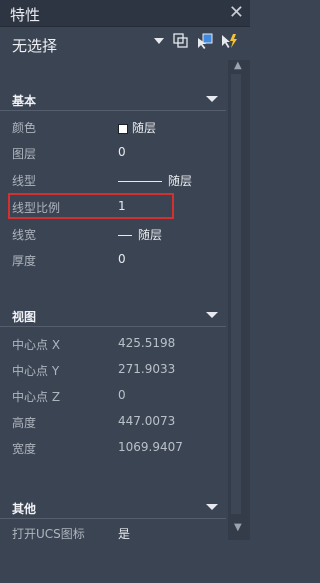 This screenshot has width=320, height=583. Describe the element at coordinates (113, 259) in the screenshot. I see `property-row-thickness: 厚度 0` at that location.